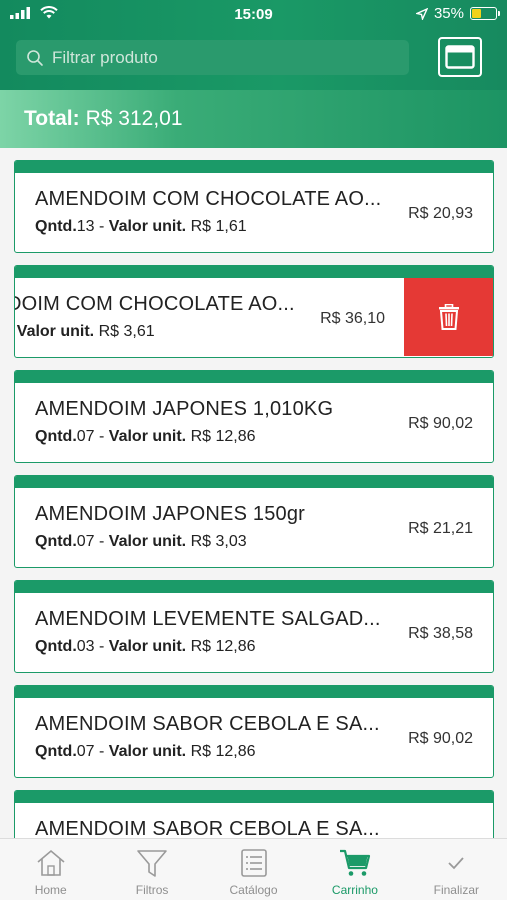 The image size is (507, 900). Describe the element at coordinates (134, 118) in the screenshot. I see `total-value: R$ 312,01` at that location.